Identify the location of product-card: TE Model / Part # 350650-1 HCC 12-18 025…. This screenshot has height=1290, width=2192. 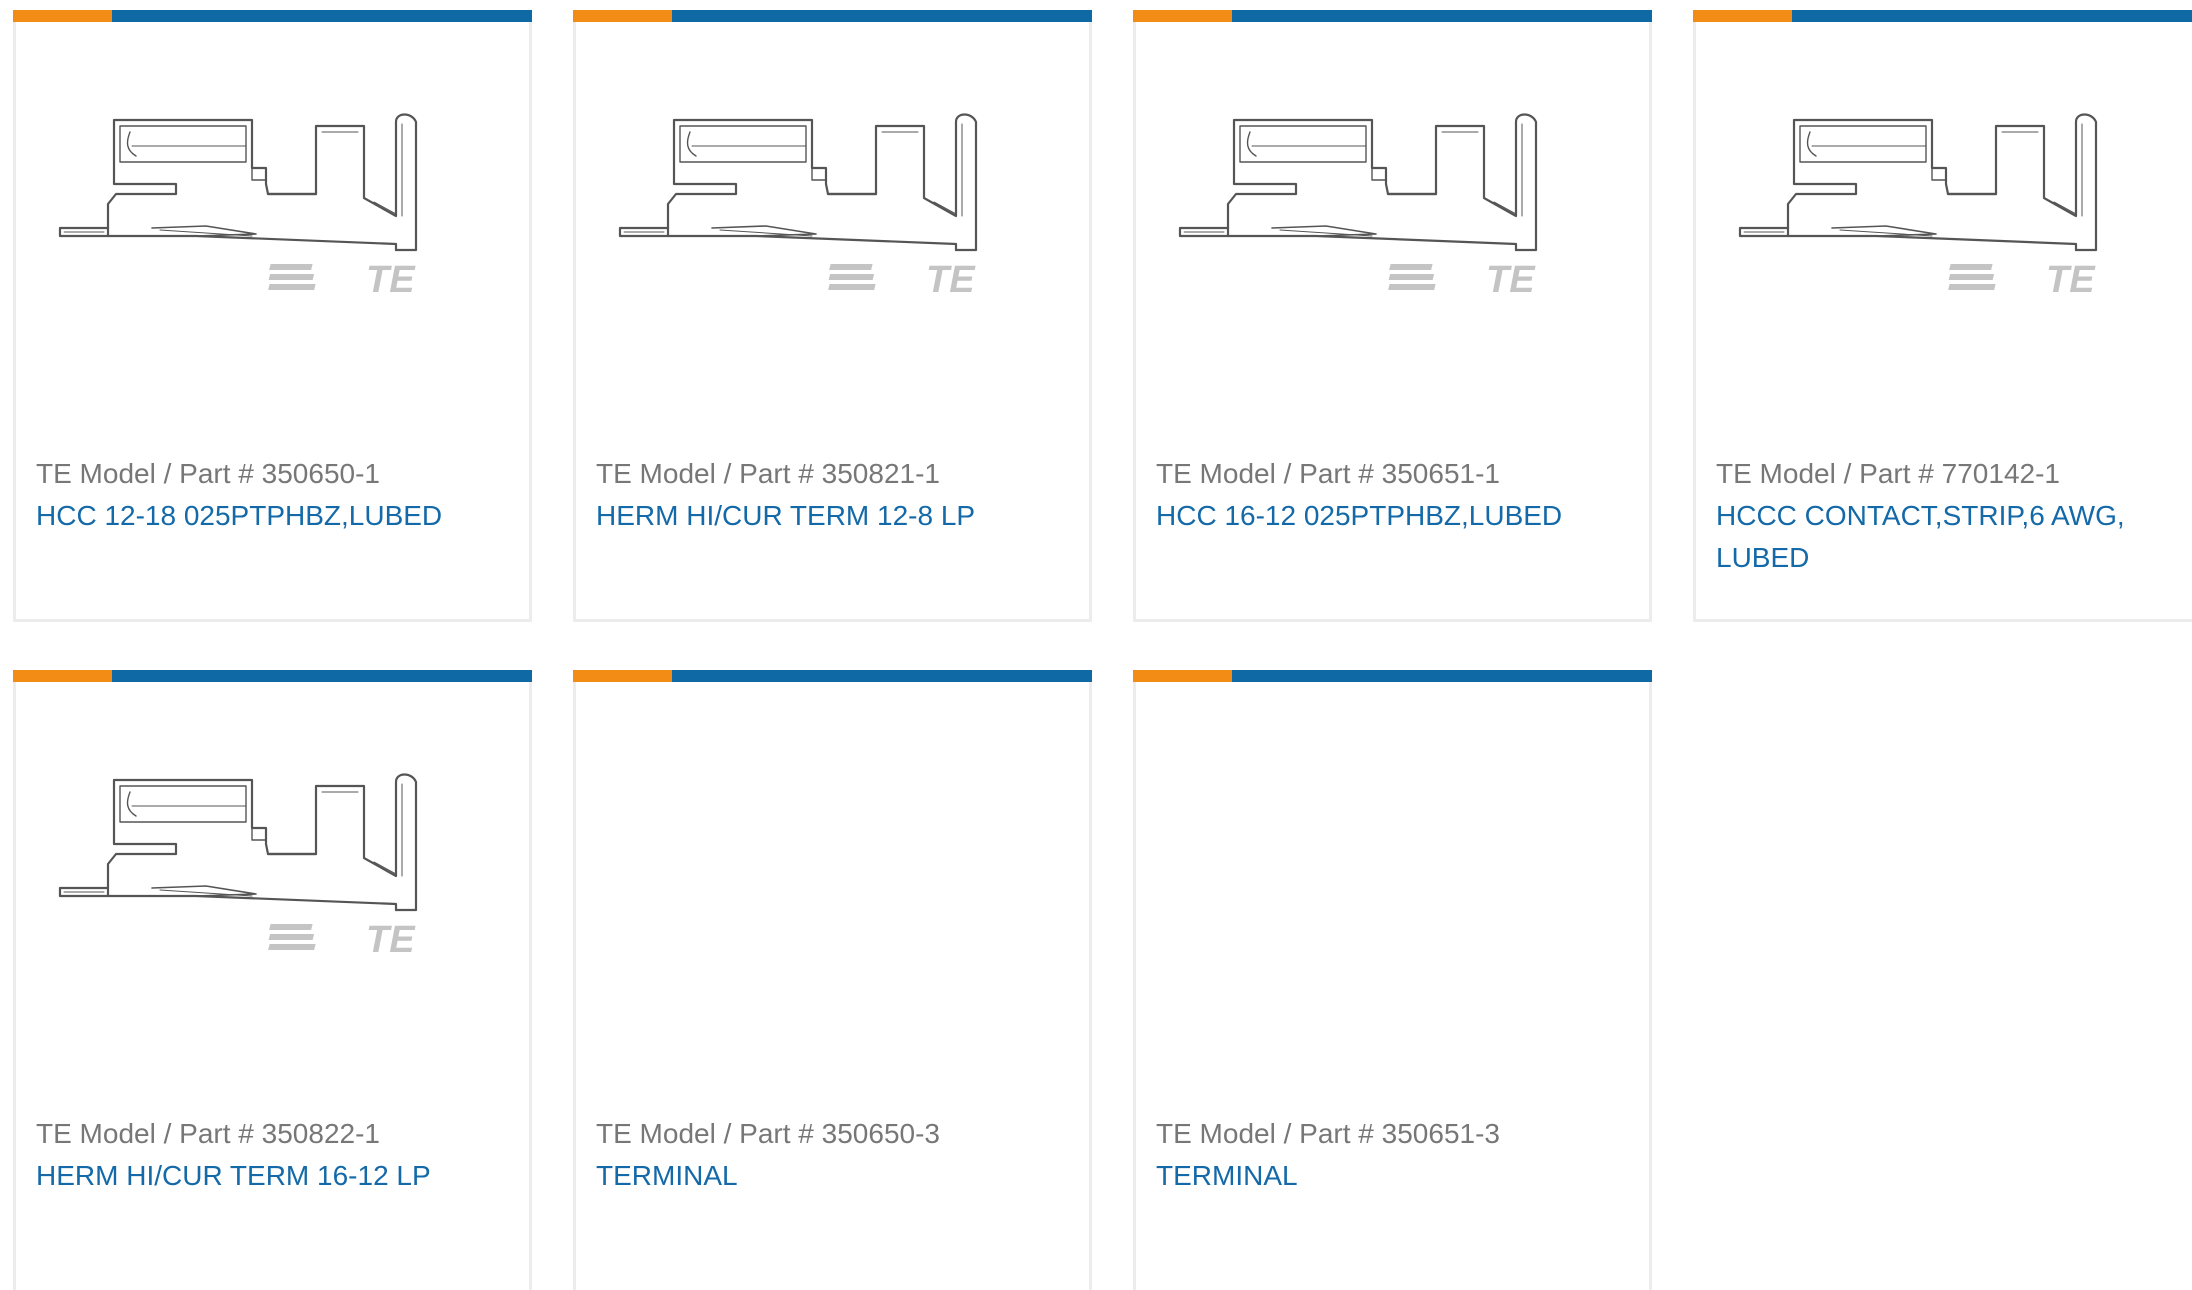
(272, 316).